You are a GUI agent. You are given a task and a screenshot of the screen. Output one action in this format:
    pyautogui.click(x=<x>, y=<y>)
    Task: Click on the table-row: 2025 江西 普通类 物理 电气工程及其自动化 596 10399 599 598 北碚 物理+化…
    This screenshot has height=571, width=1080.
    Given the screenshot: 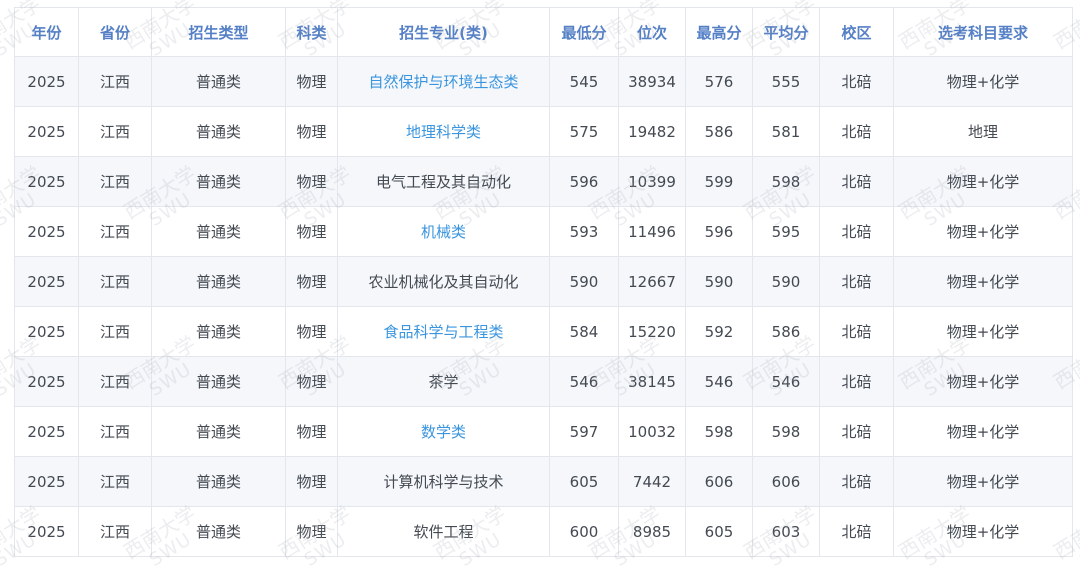 What is the action you would take?
    pyautogui.click(x=543, y=181)
    